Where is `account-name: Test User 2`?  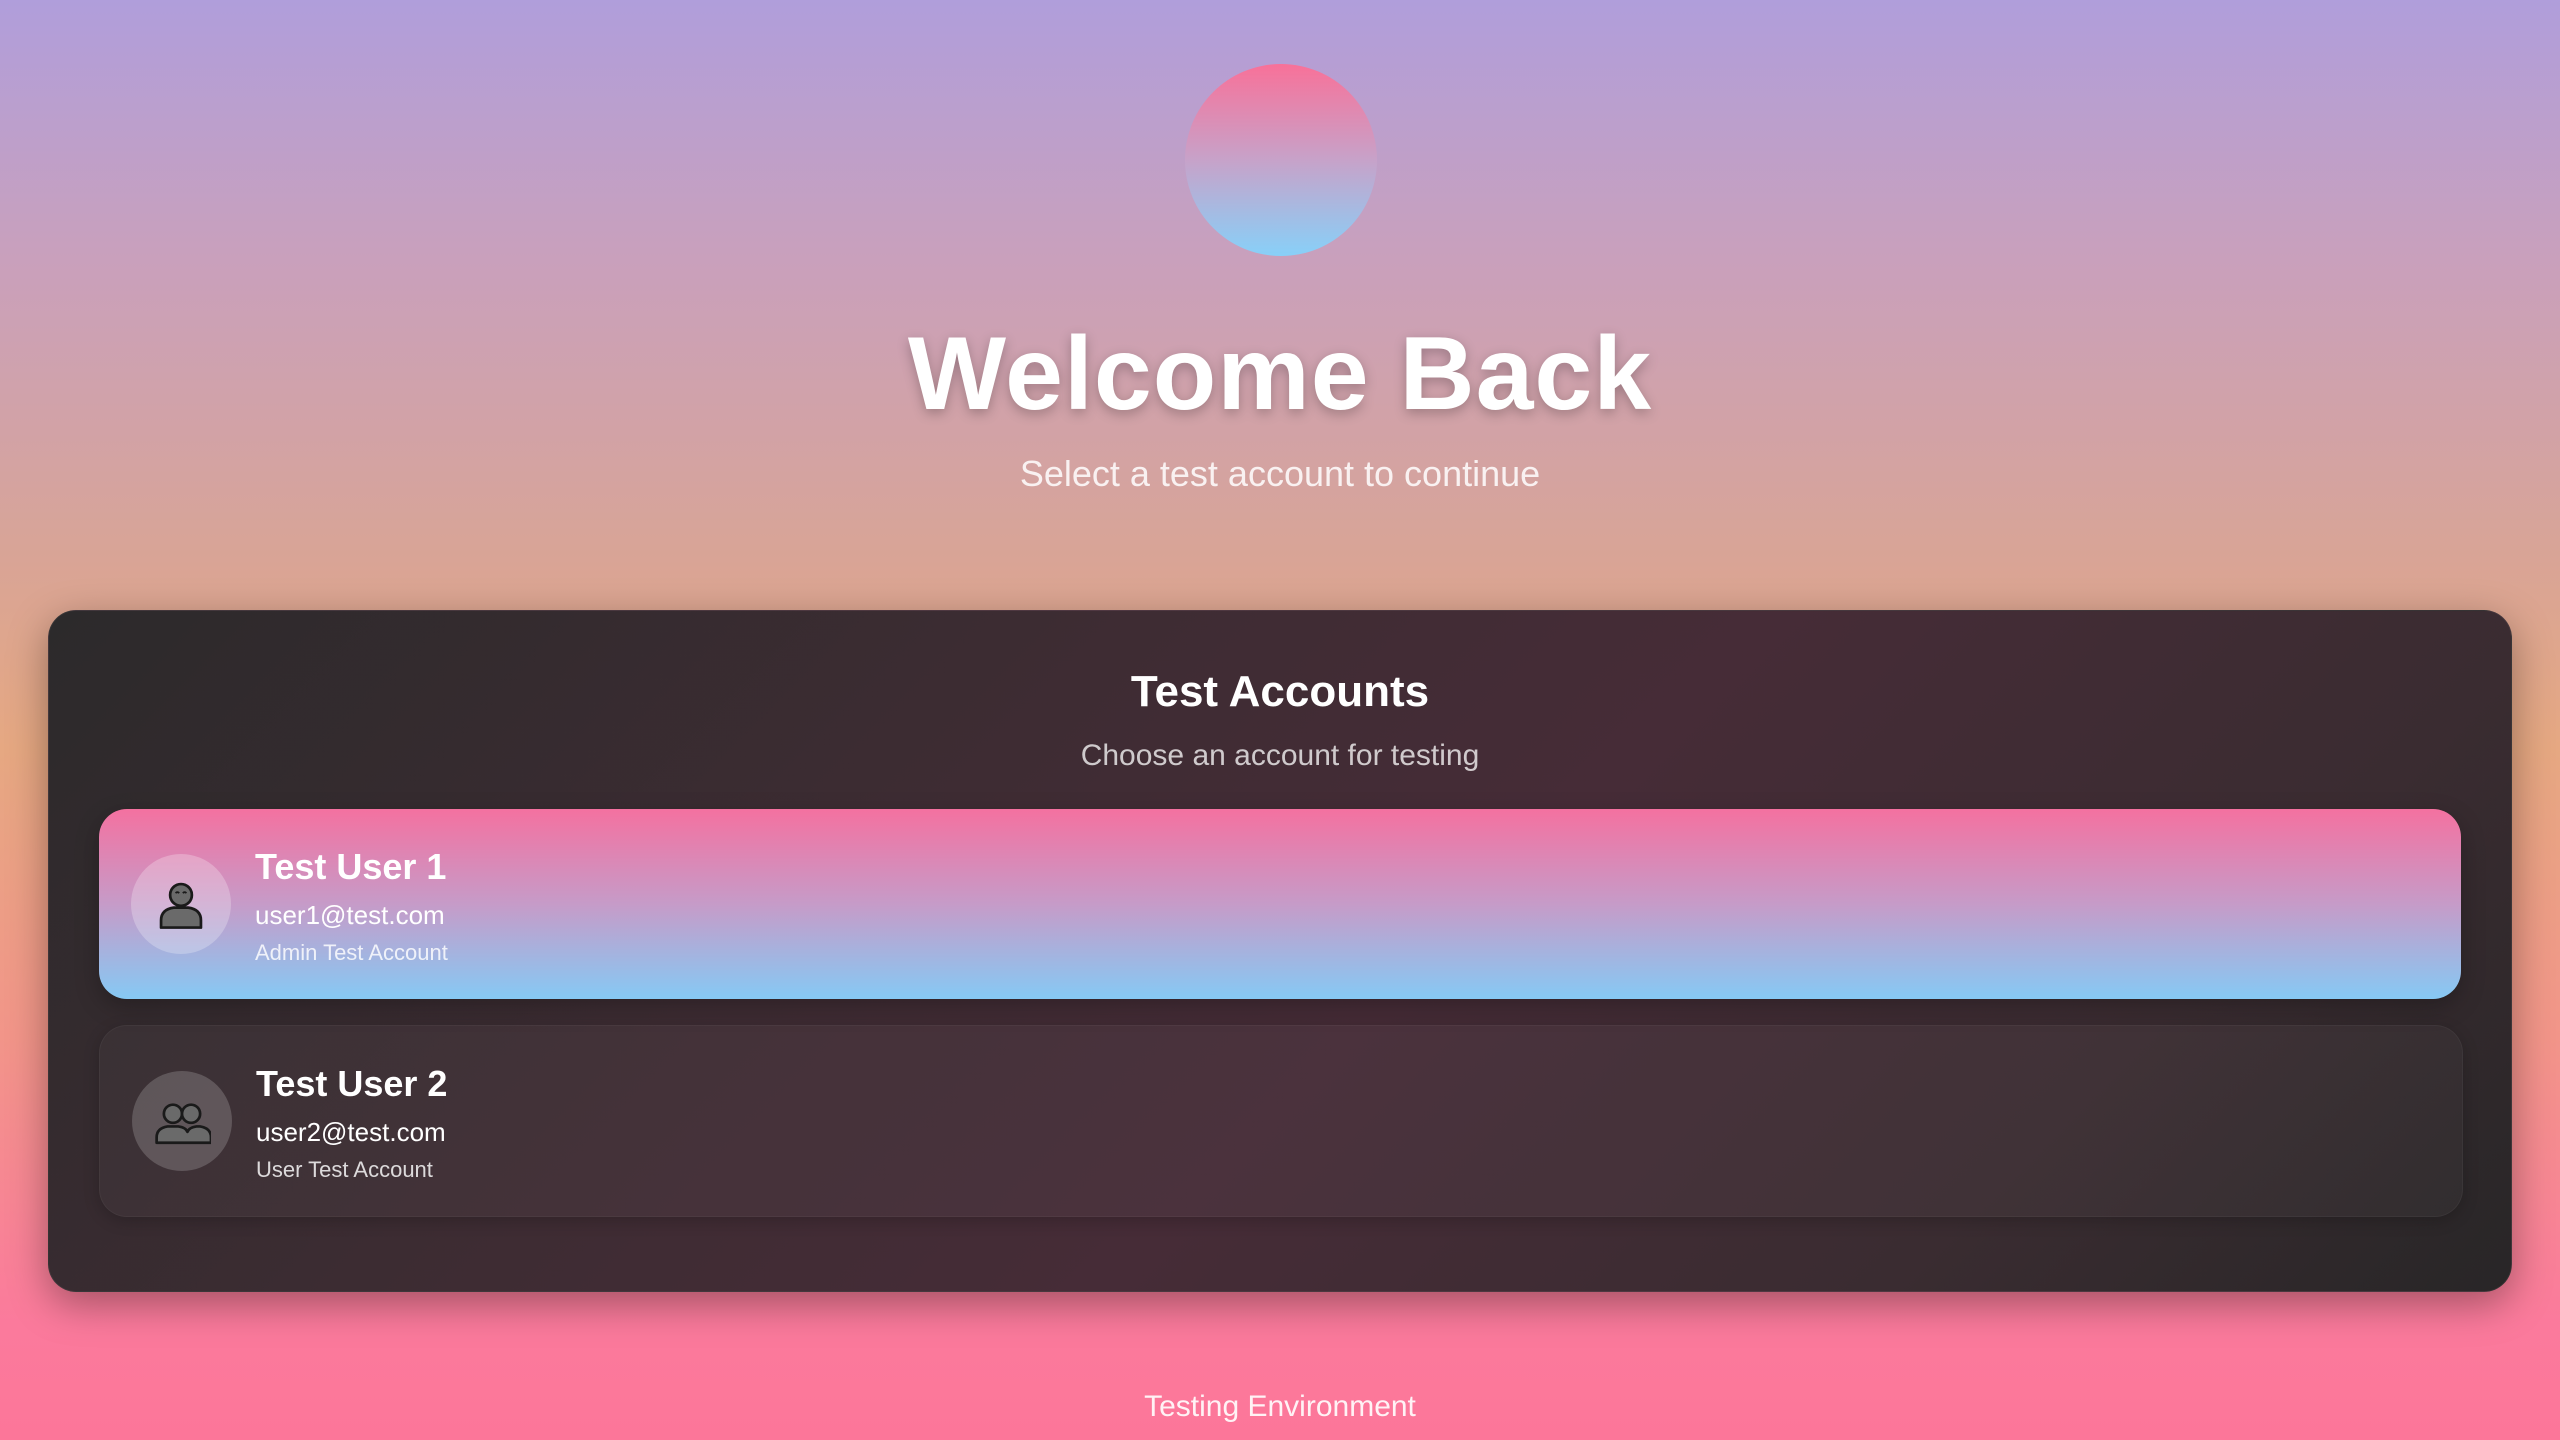 account-name: Test User 2 is located at coordinates (352, 1083).